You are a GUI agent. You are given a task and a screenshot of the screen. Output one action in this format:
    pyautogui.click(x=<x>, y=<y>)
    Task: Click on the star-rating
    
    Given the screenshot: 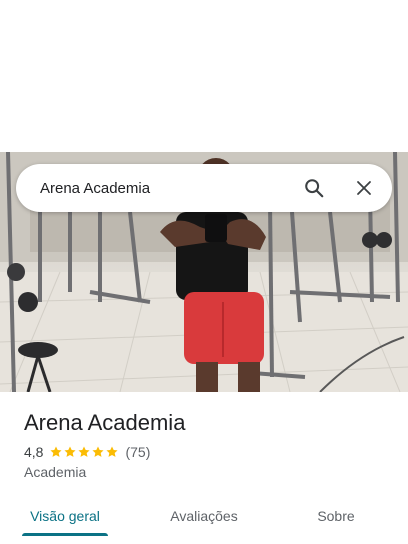 What is the action you would take?
    pyautogui.click(x=84, y=452)
    